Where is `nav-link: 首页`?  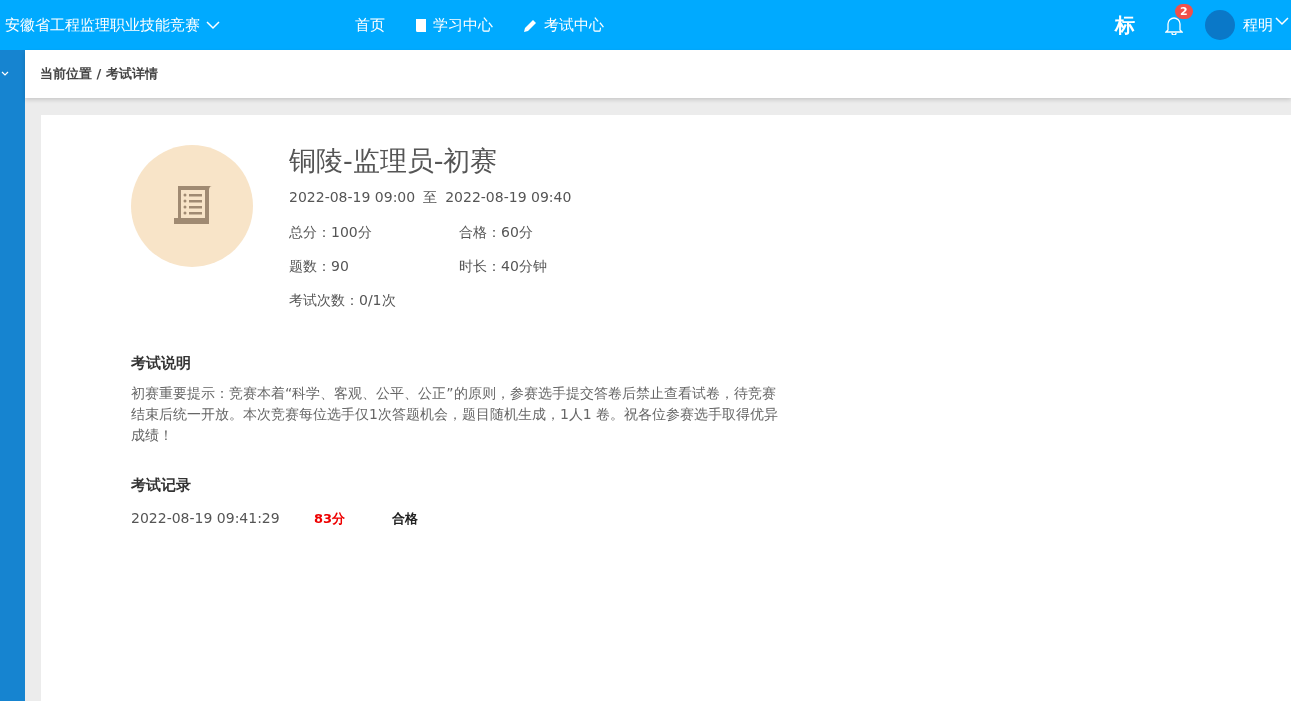 nav-link: 首页 is located at coordinates (370, 25).